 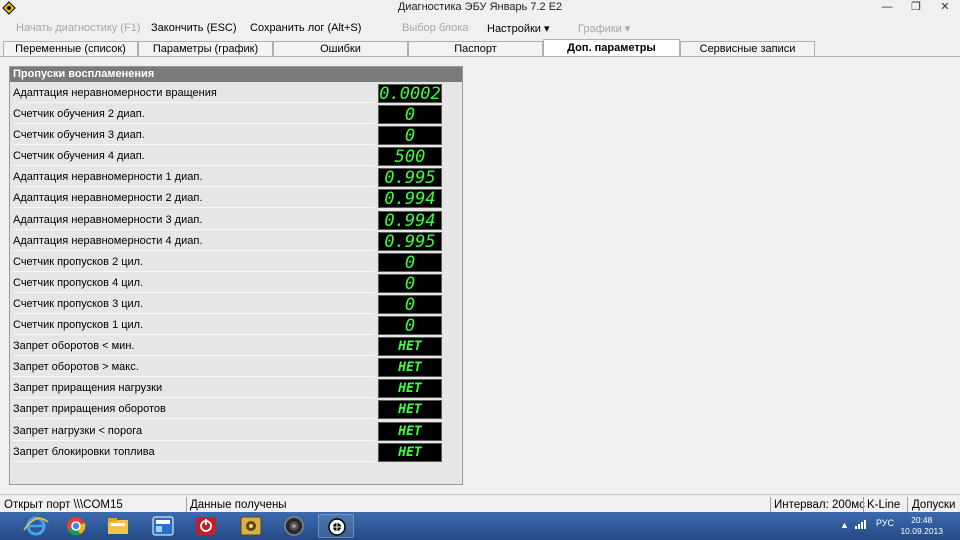 What do you see at coordinates (78, 28) in the screenshot?
I see `start-diagnostics-button: Начать диагностику (F1)` at bounding box center [78, 28].